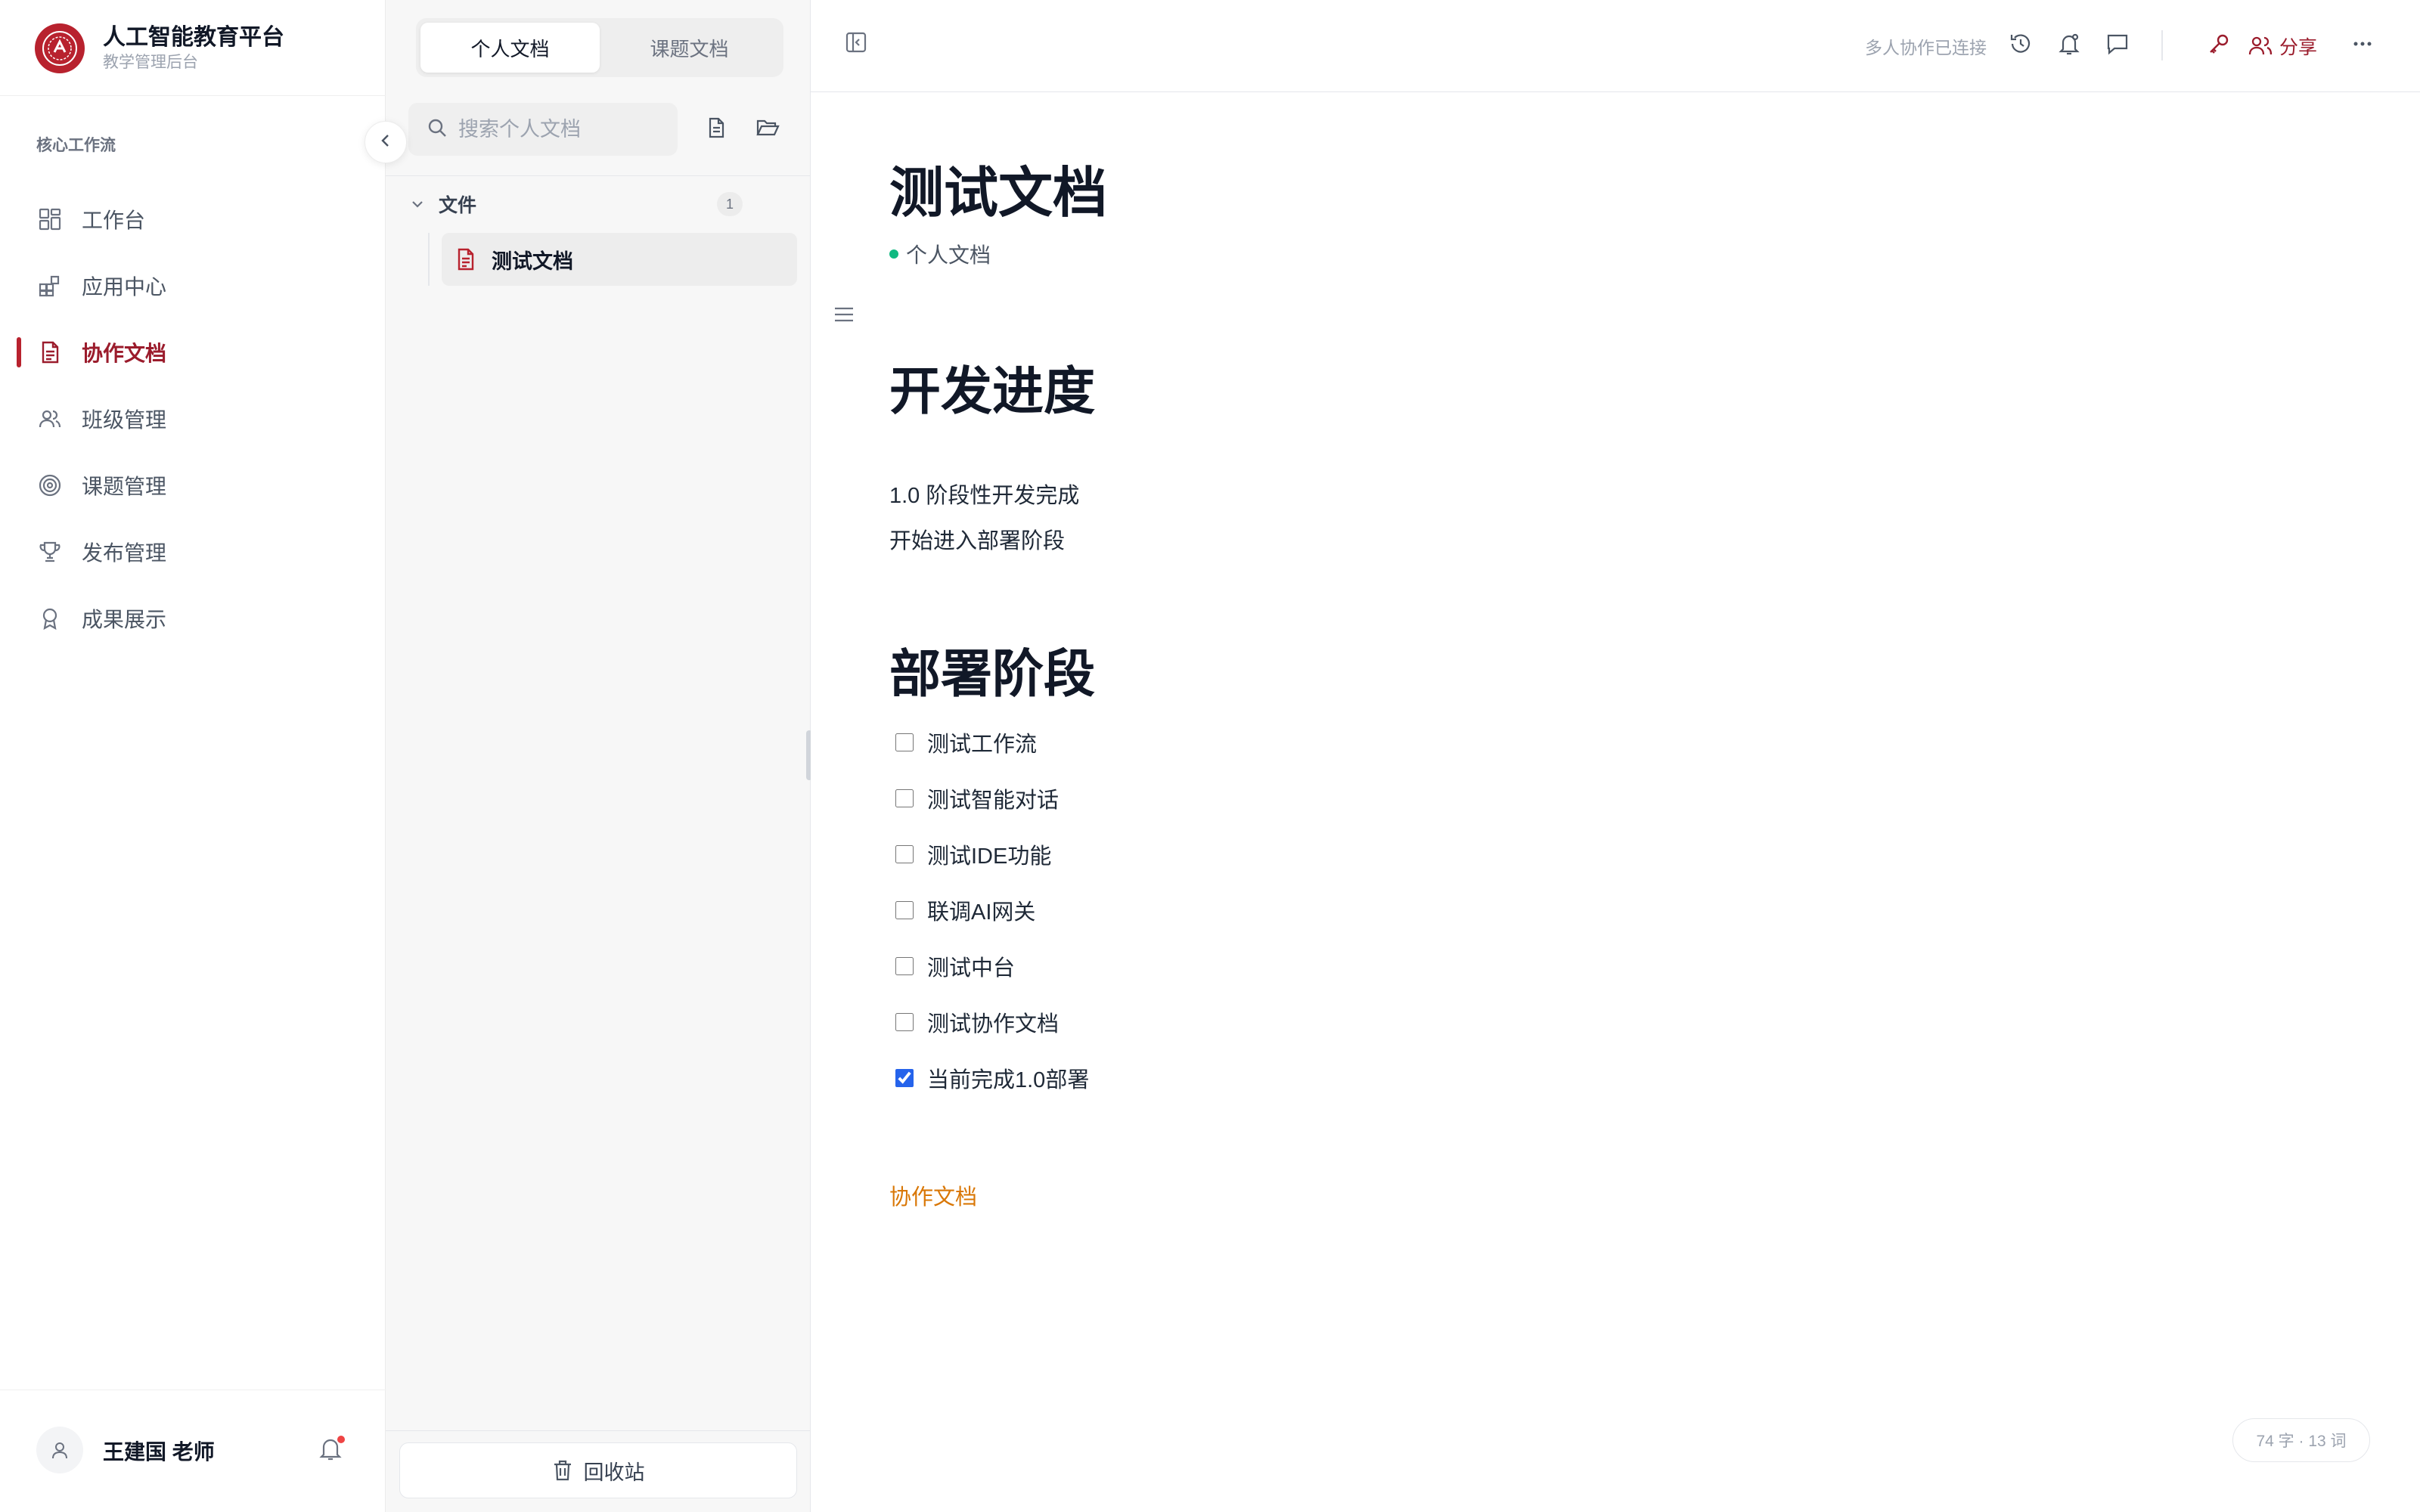  I want to click on recycle-bin-button: 回收站, so click(598, 1470).